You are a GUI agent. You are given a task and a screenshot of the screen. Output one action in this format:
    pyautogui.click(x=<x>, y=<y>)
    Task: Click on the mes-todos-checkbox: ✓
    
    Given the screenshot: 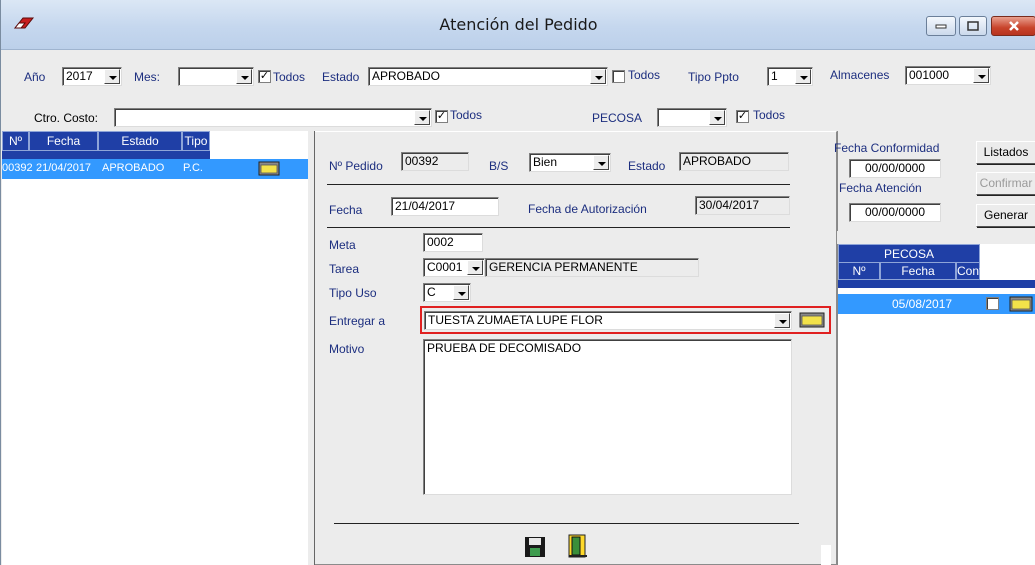 What is the action you would take?
    pyautogui.click(x=264, y=76)
    